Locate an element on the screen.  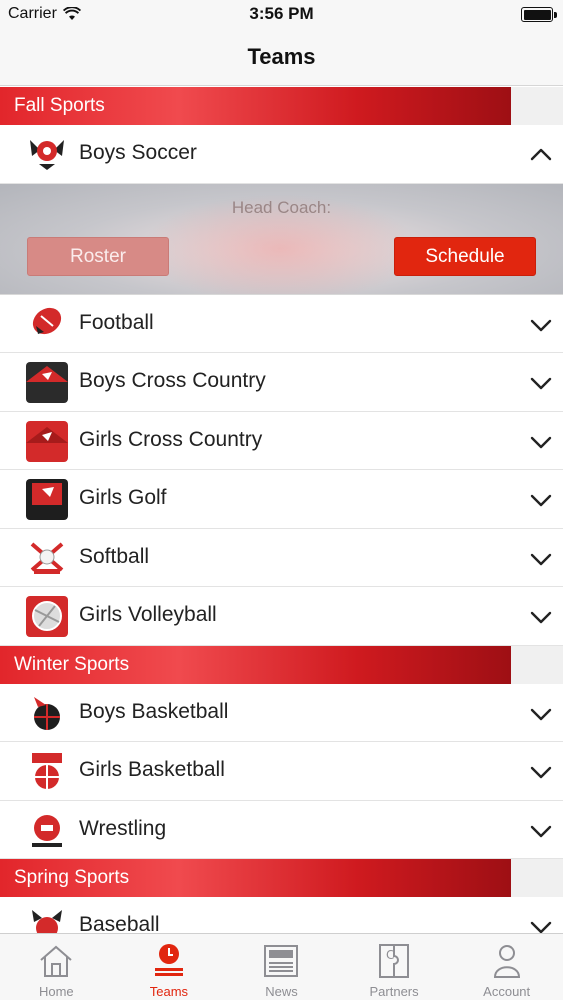
tab-home: Home is located at coordinates (56, 967).